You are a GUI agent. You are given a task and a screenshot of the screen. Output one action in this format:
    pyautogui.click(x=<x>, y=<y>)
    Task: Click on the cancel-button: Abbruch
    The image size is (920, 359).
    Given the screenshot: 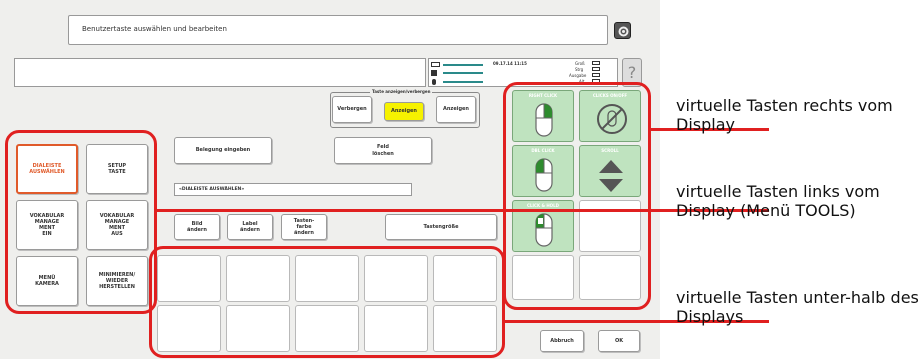 What is the action you would take?
    pyautogui.click(x=562, y=341)
    